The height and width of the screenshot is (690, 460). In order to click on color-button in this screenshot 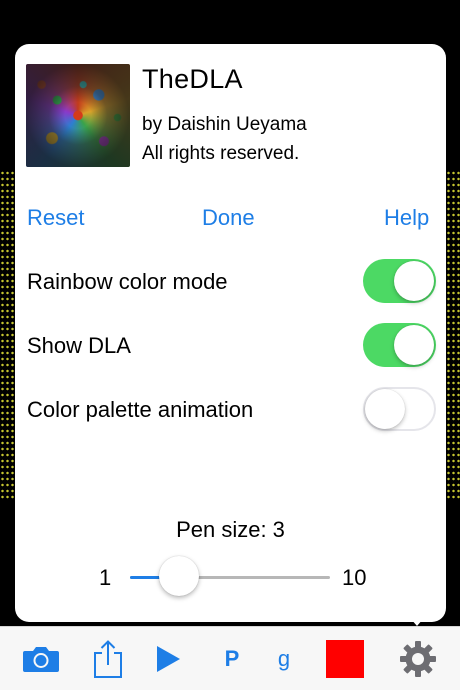, I will do `click(345, 658)`.